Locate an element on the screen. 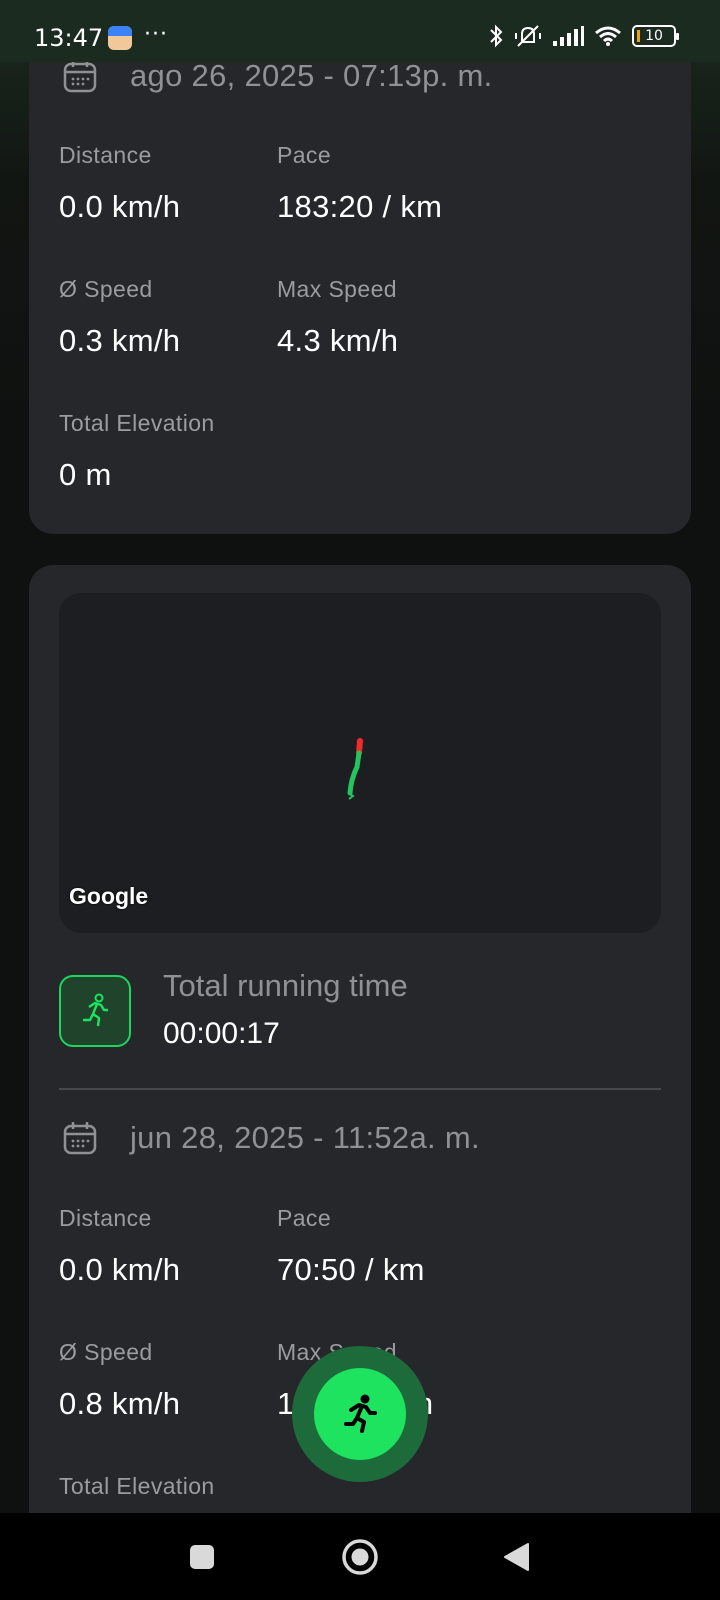 The image size is (720, 1600). activity-date: ago 26, 2025 - 07:13p. m. is located at coordinates (311, 75).